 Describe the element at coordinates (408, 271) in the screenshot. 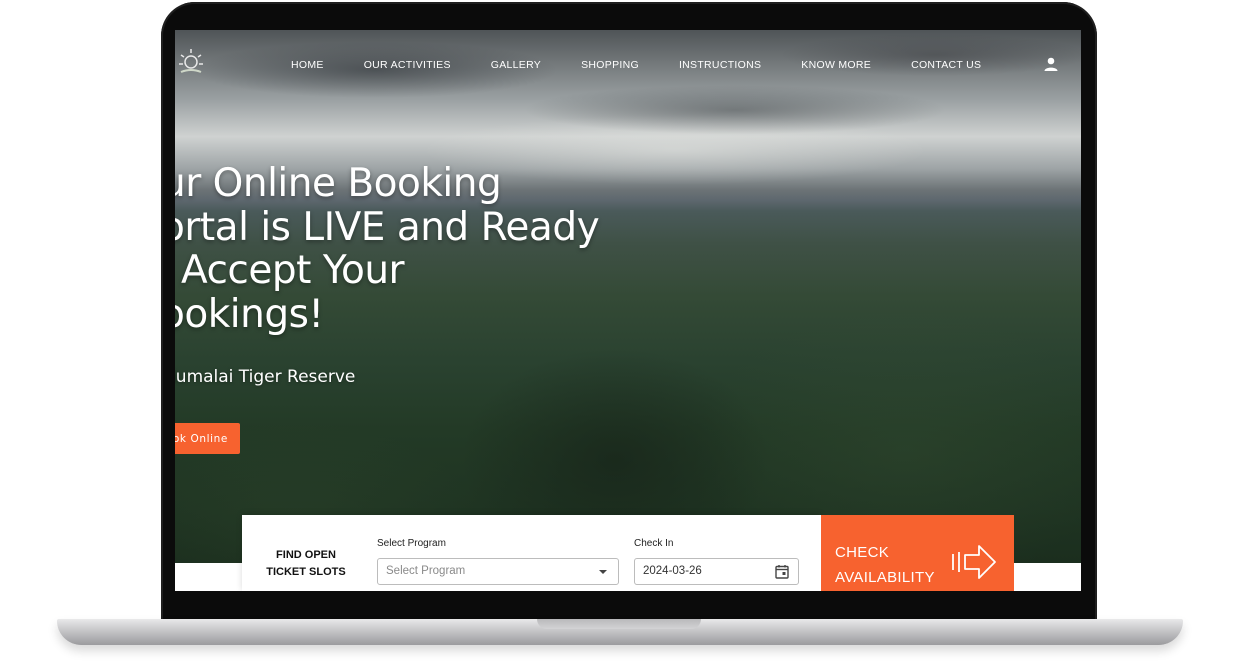

I see `headline-line: Accept Your` at that location.